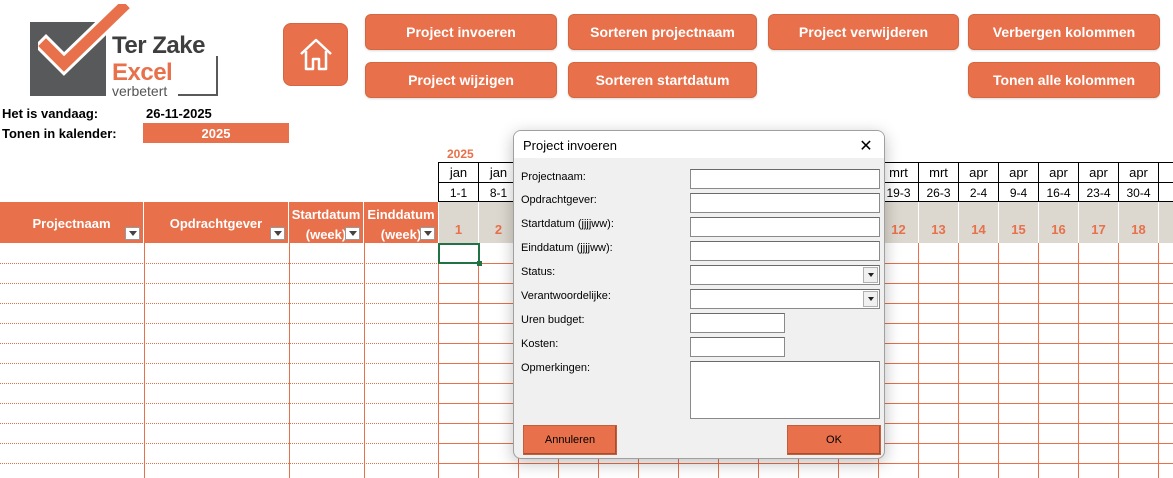  What do you see at coordinates (1098, 192) in the screenshot?
I see `week-date: 23-4` at bounding box center [1098, 192].